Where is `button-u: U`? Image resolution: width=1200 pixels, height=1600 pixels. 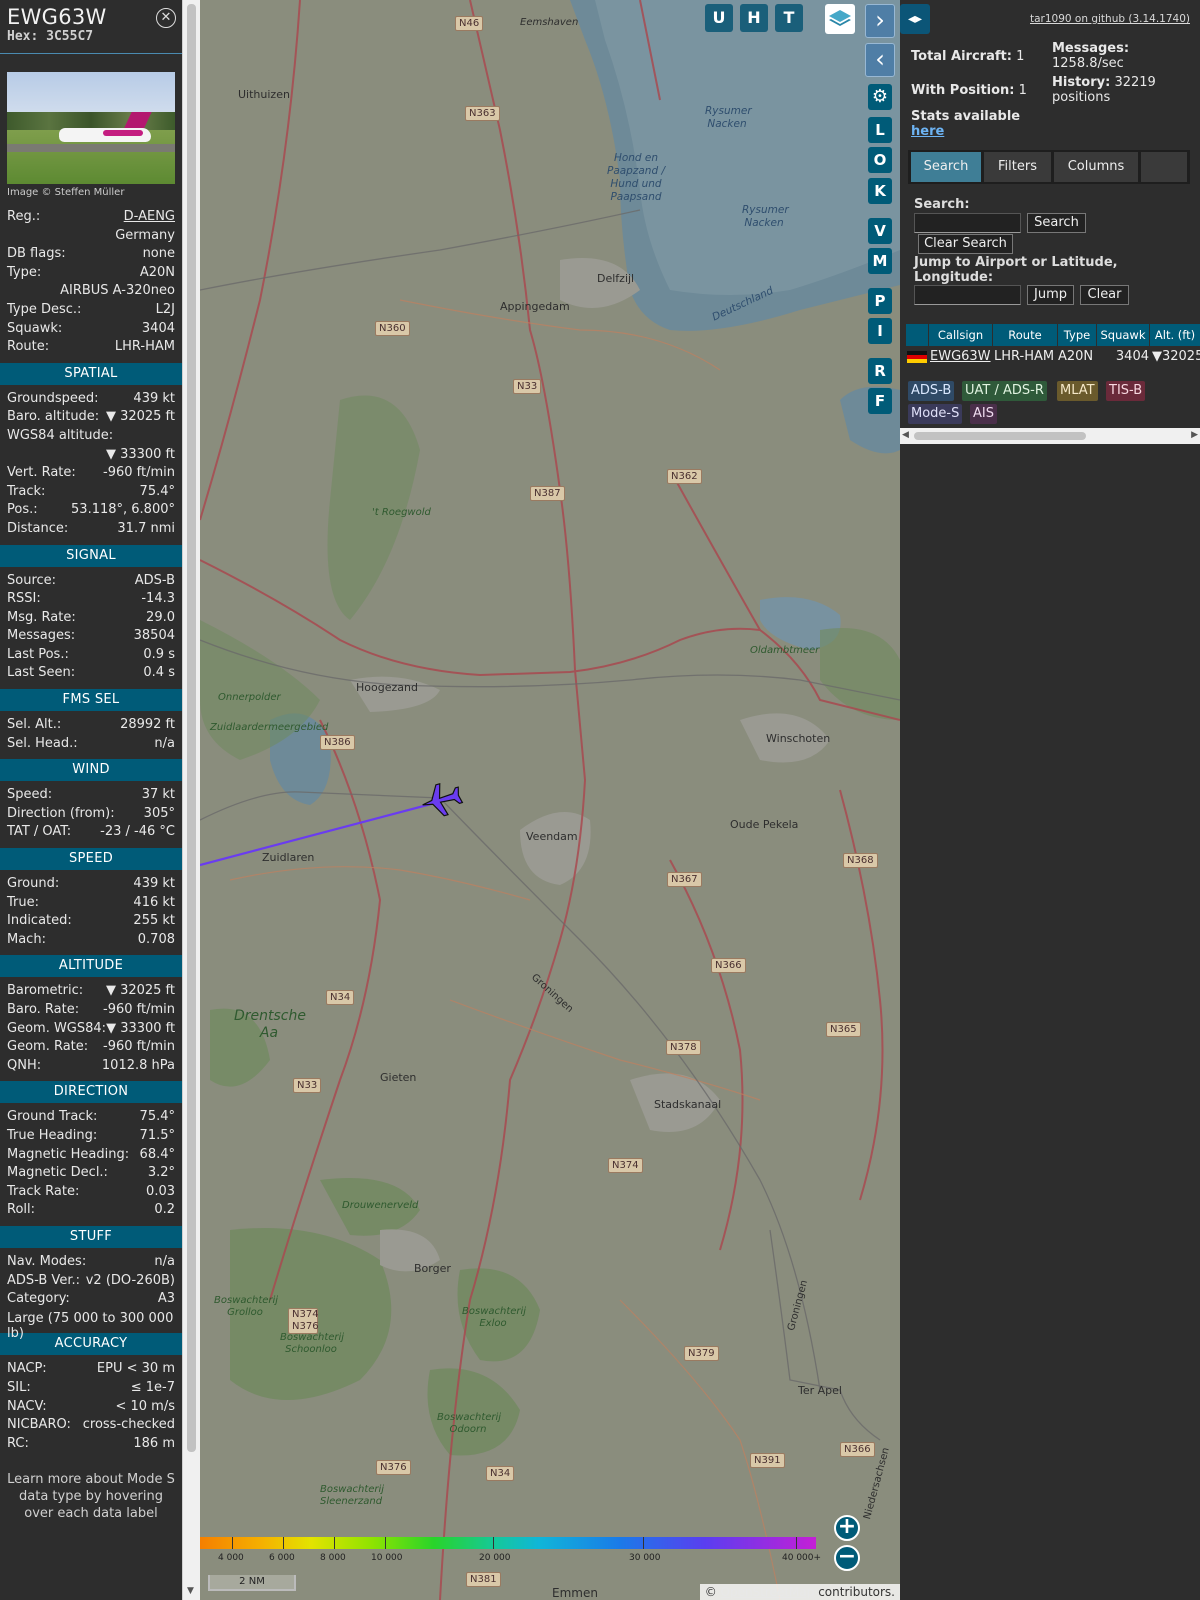 button-u: U is located at coordinates (719, 18).